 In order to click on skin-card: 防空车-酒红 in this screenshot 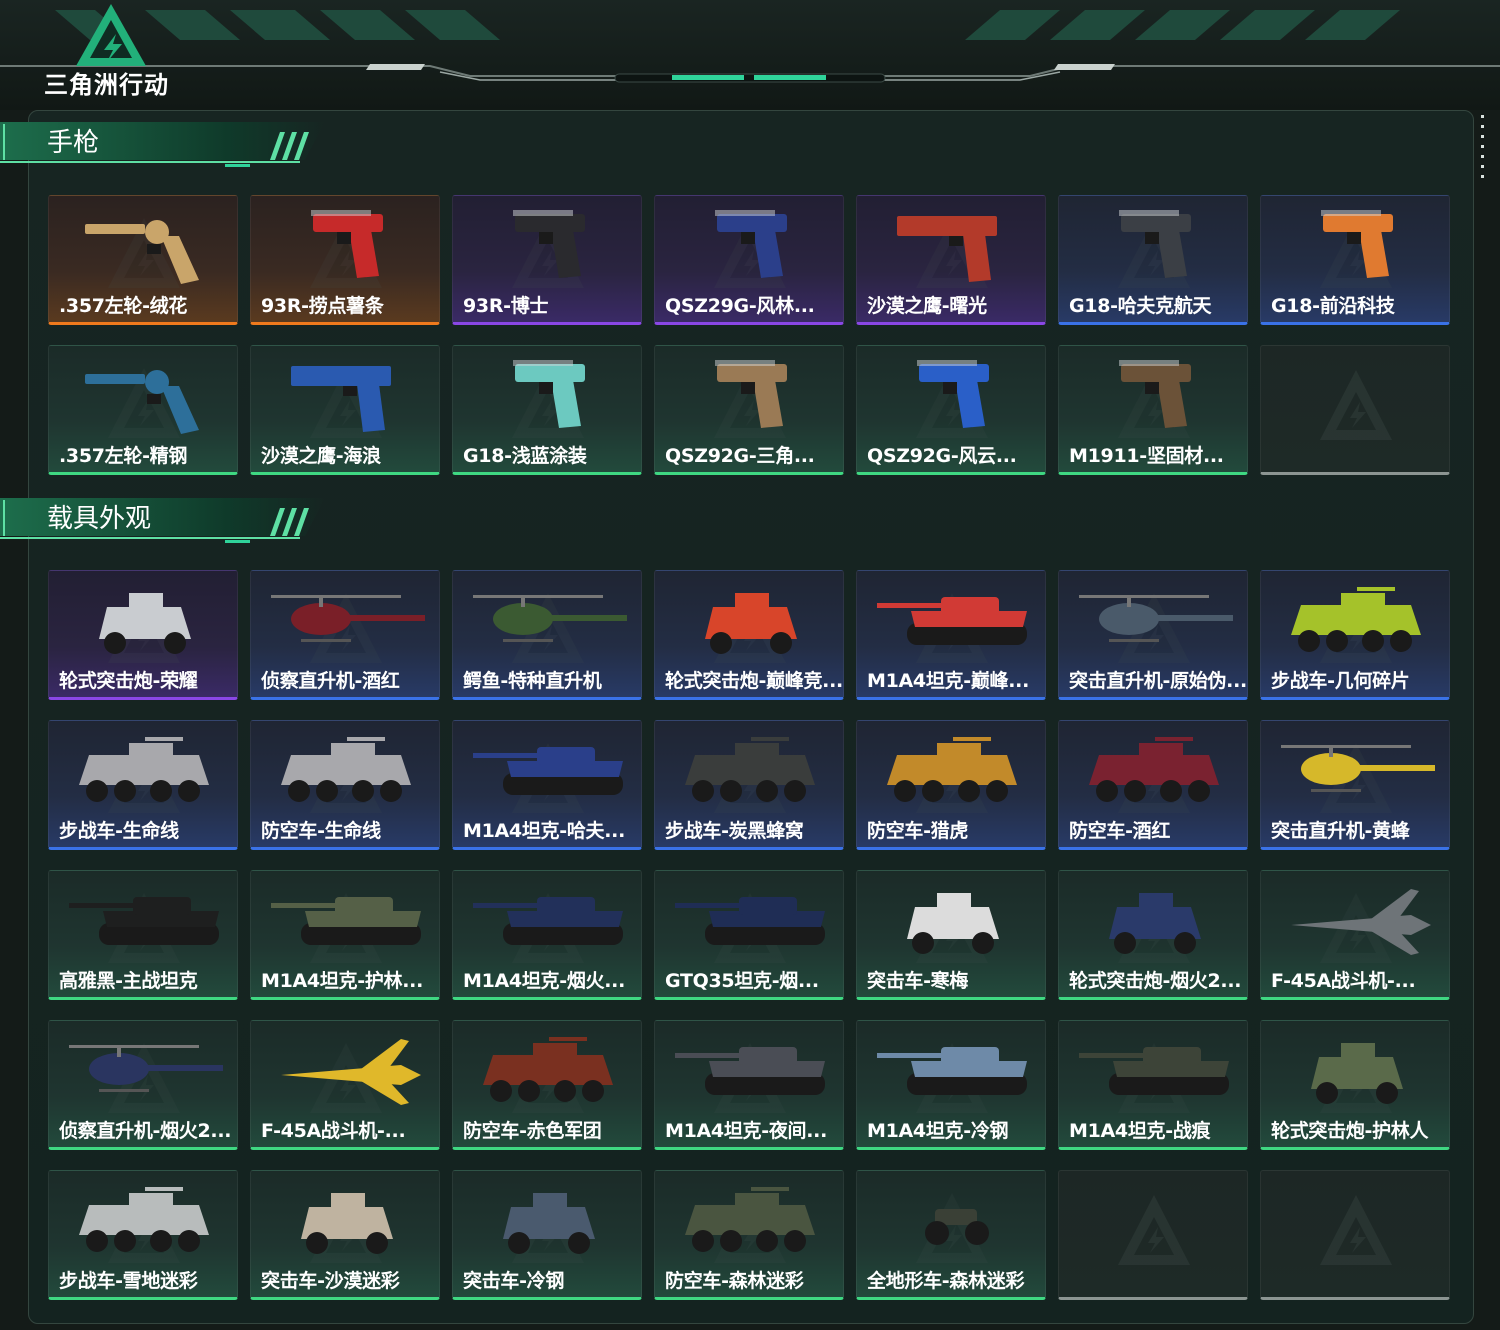, I will do `click(1153, 785)`.